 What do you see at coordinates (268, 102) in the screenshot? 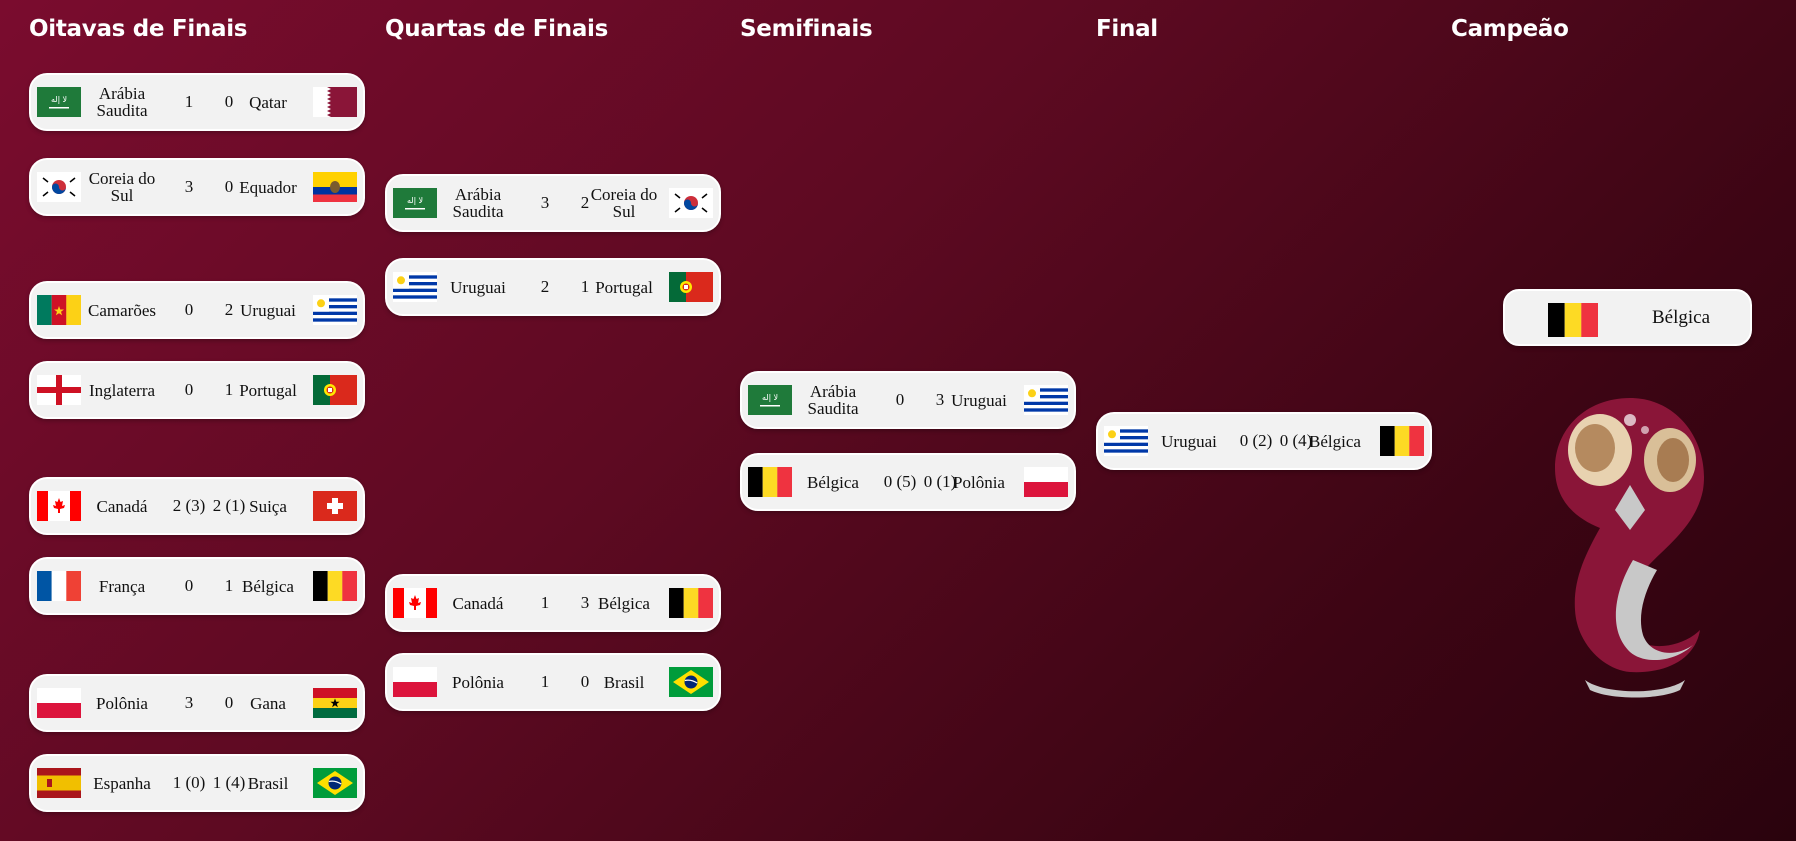
I see `away-team-name: Qatar` at bounding box center [268, 102].